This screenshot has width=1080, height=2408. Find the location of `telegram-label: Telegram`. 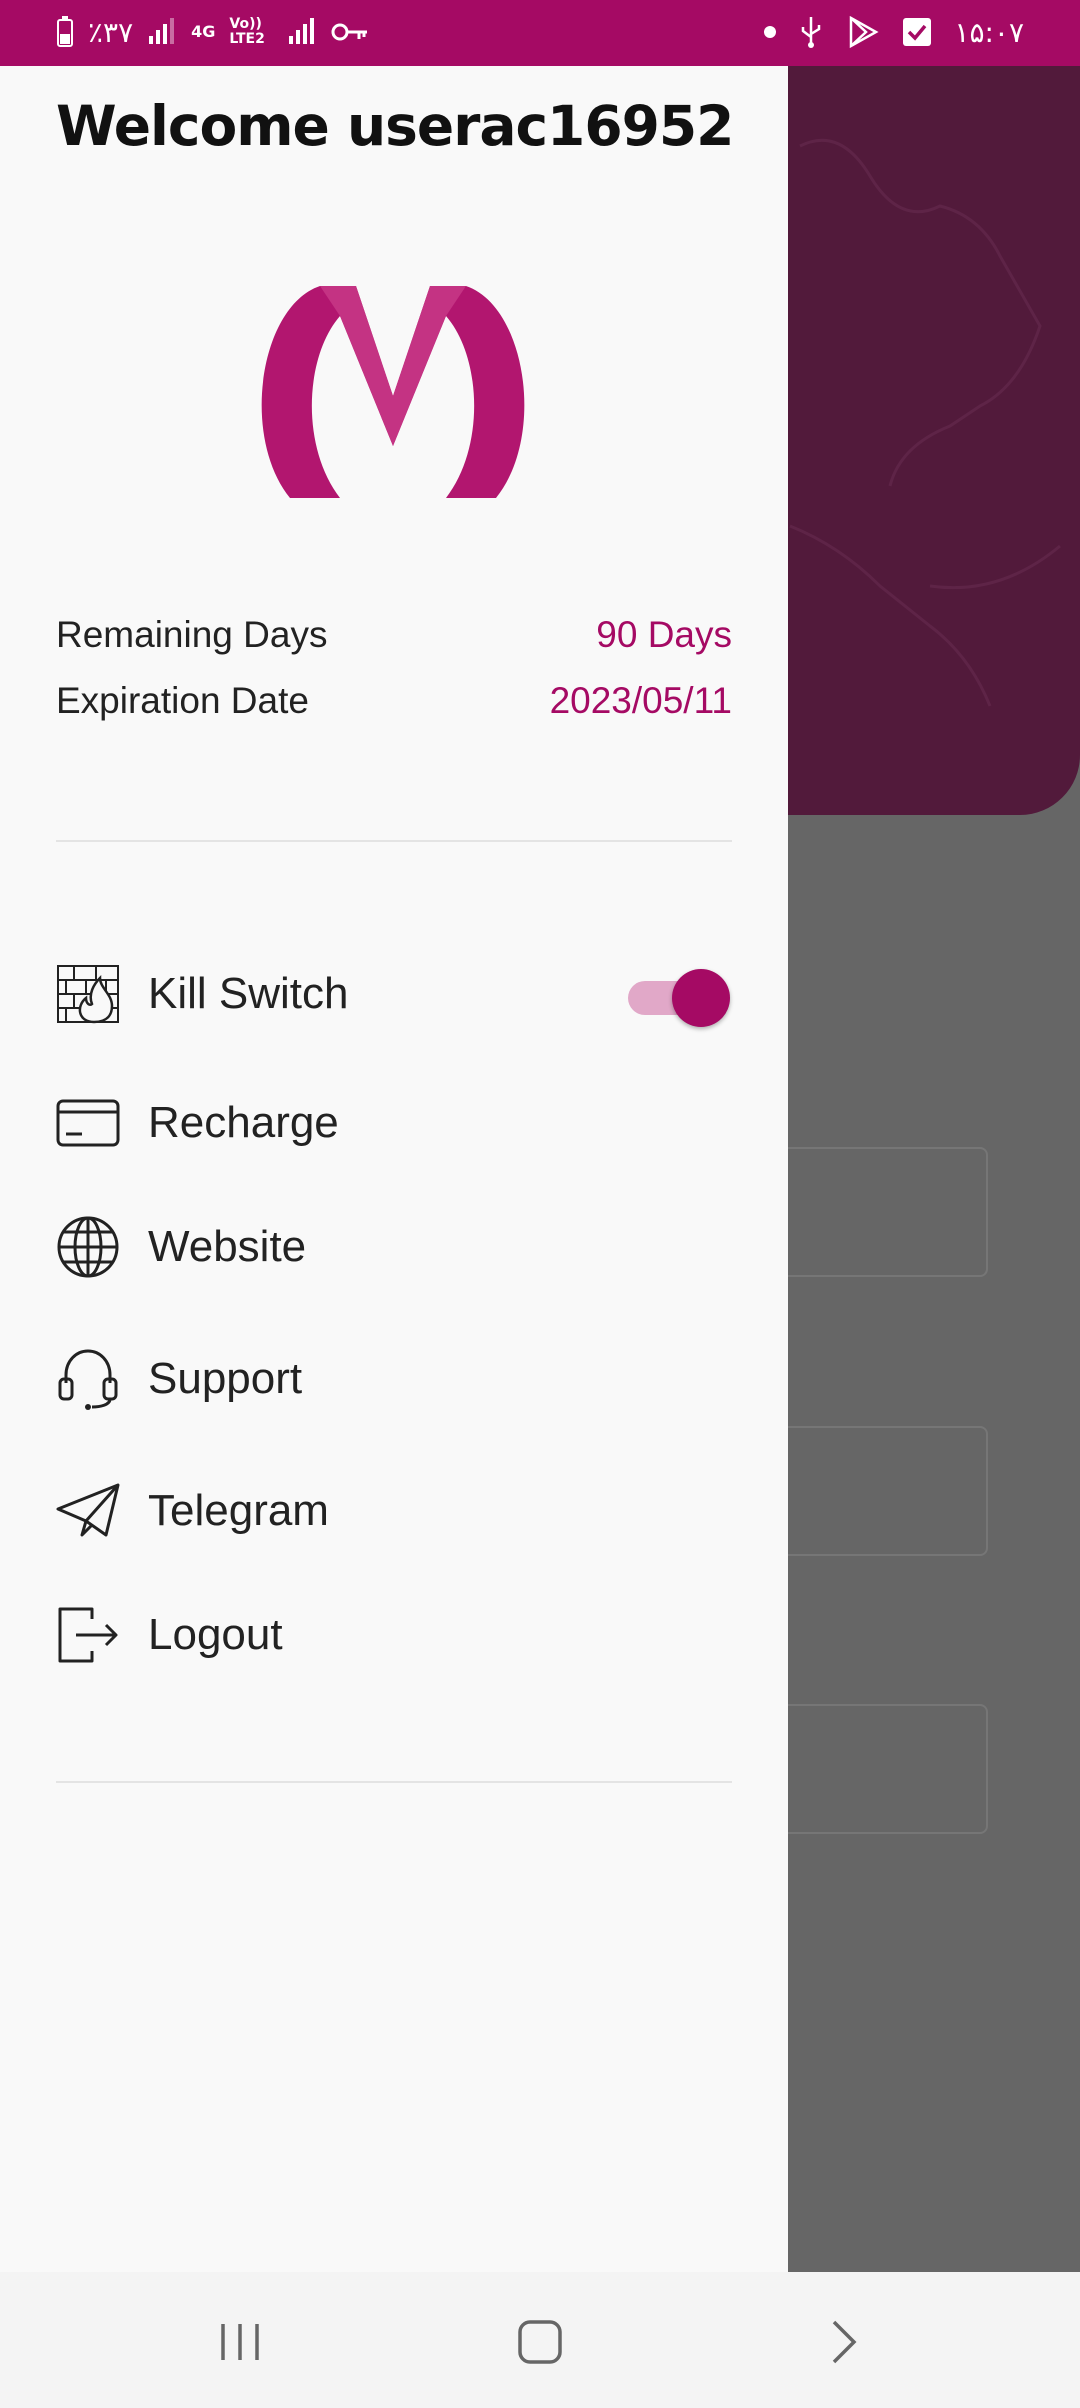

telegram-label: Telegram is located at coordinates (238, 1510).